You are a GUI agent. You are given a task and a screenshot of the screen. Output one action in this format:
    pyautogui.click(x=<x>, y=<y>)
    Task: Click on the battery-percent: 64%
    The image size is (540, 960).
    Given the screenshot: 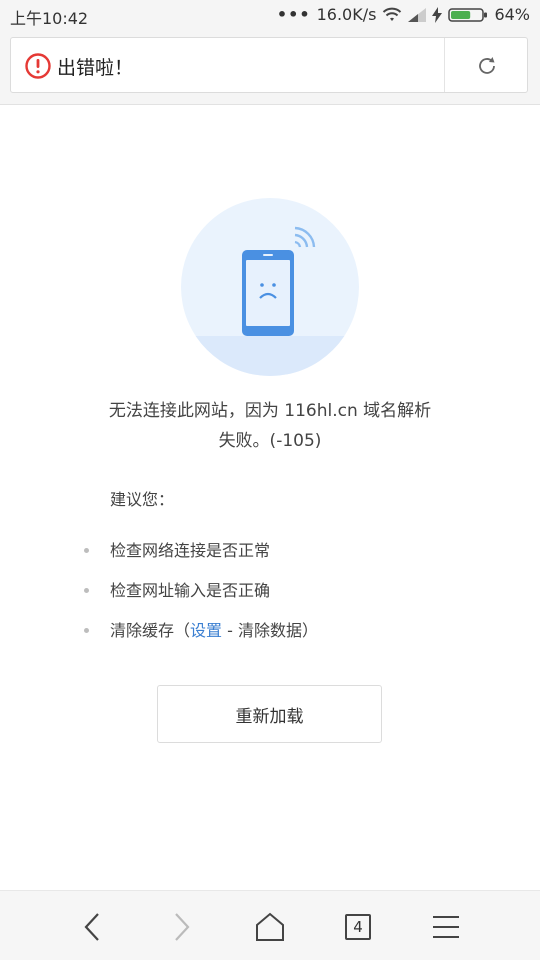 What is the action you would take?
    pyautogui.click(x=512, y=14)
    